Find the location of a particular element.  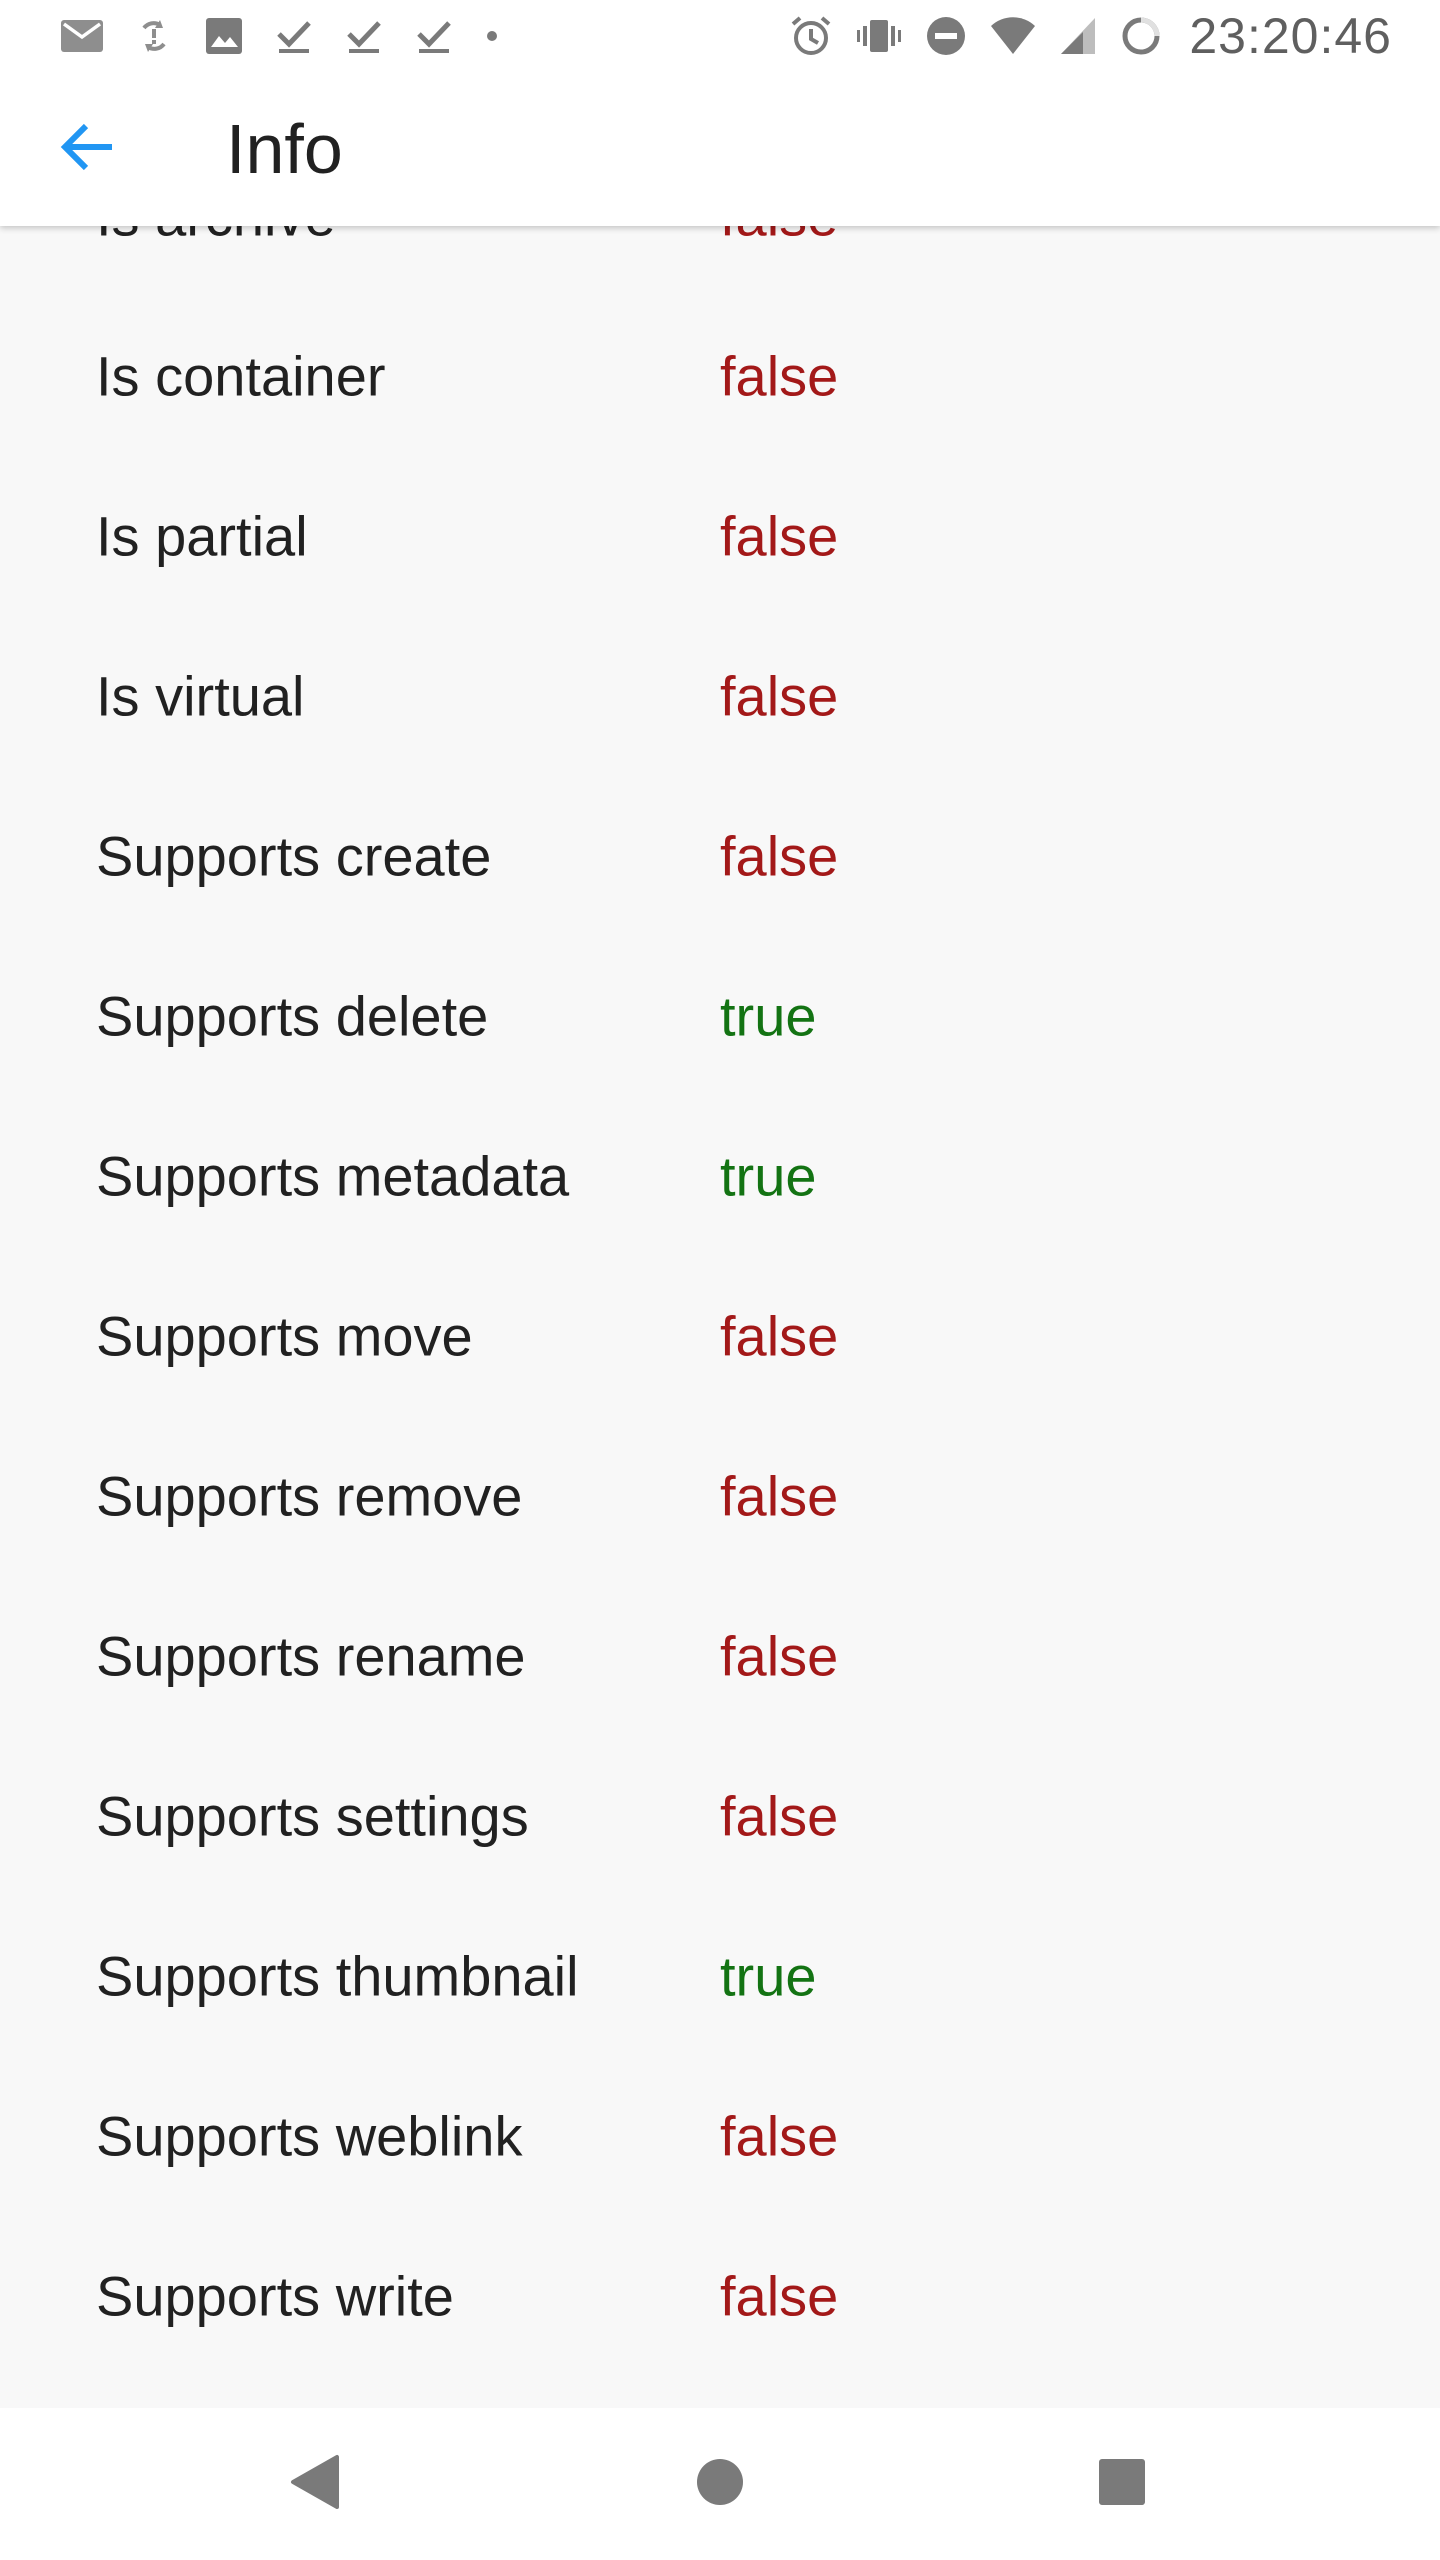

nav-back-button is located at coordinates (315, 2484).